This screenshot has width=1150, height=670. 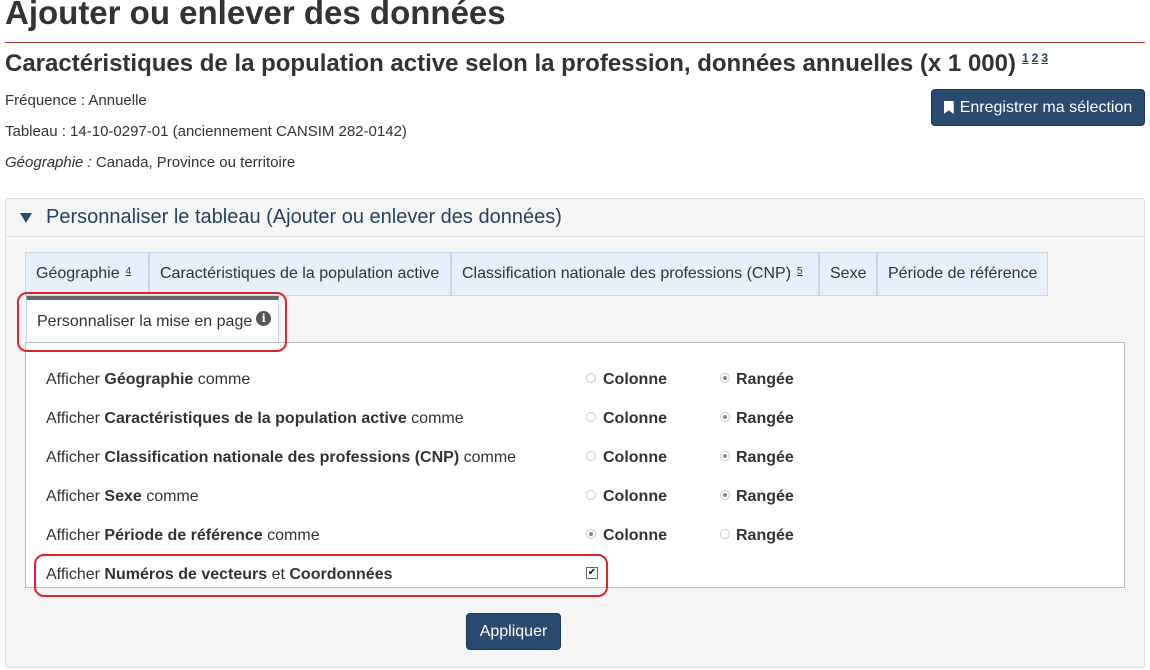 I want to click on tab-label: Personnaliser la mise en page, so click(x=145, y=321).